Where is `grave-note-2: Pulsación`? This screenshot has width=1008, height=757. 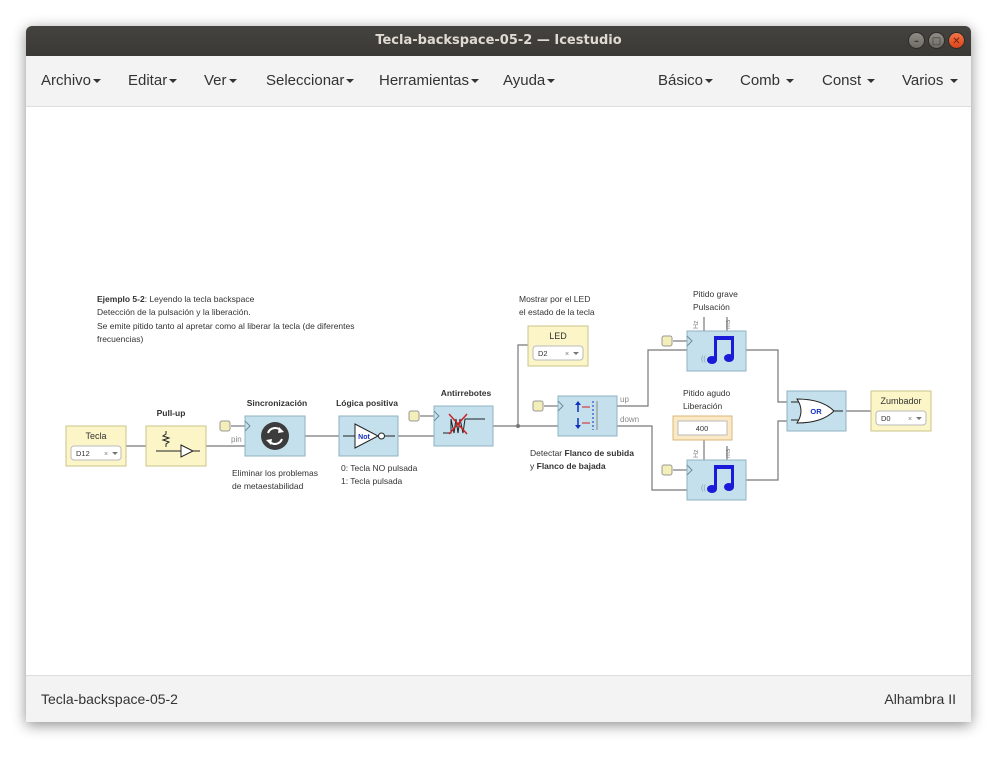 grave-note-2: Pulsación is located at coordinates (711, 307).